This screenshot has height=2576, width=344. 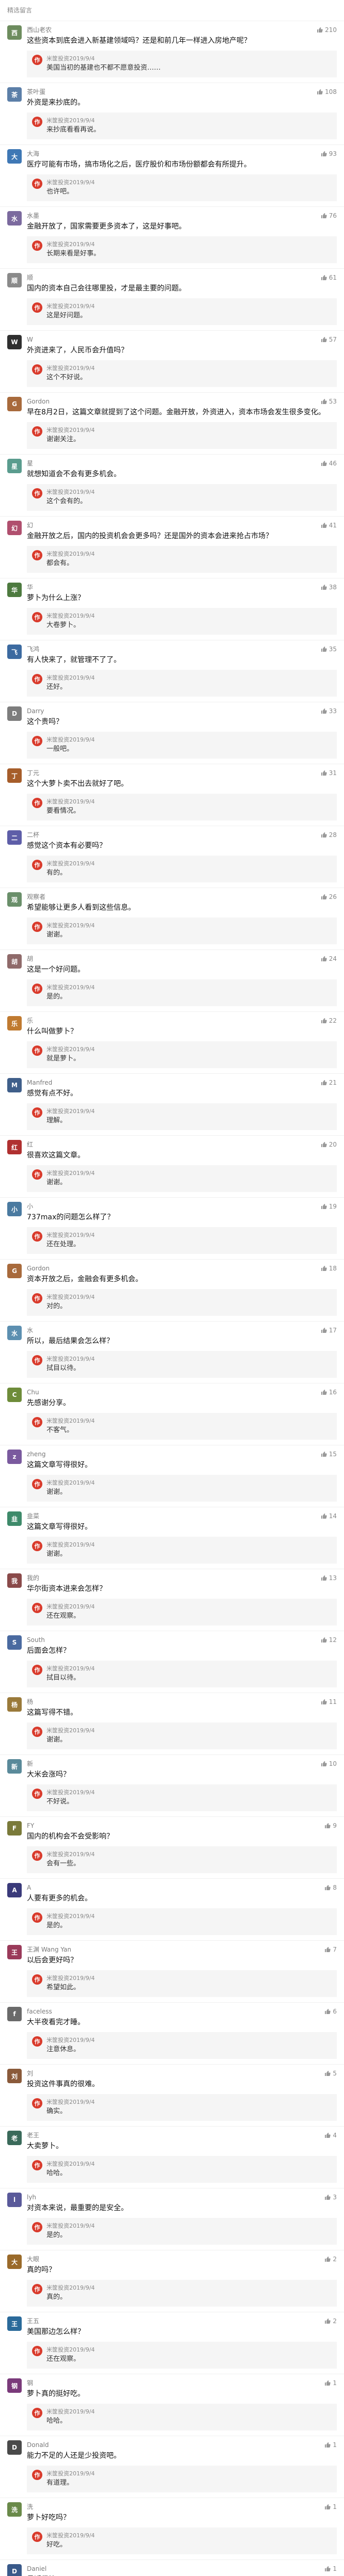 I want to click on comment-header: 飞飞鸿 有人快来了，就管理不了了。, so click(x=172, y=656).